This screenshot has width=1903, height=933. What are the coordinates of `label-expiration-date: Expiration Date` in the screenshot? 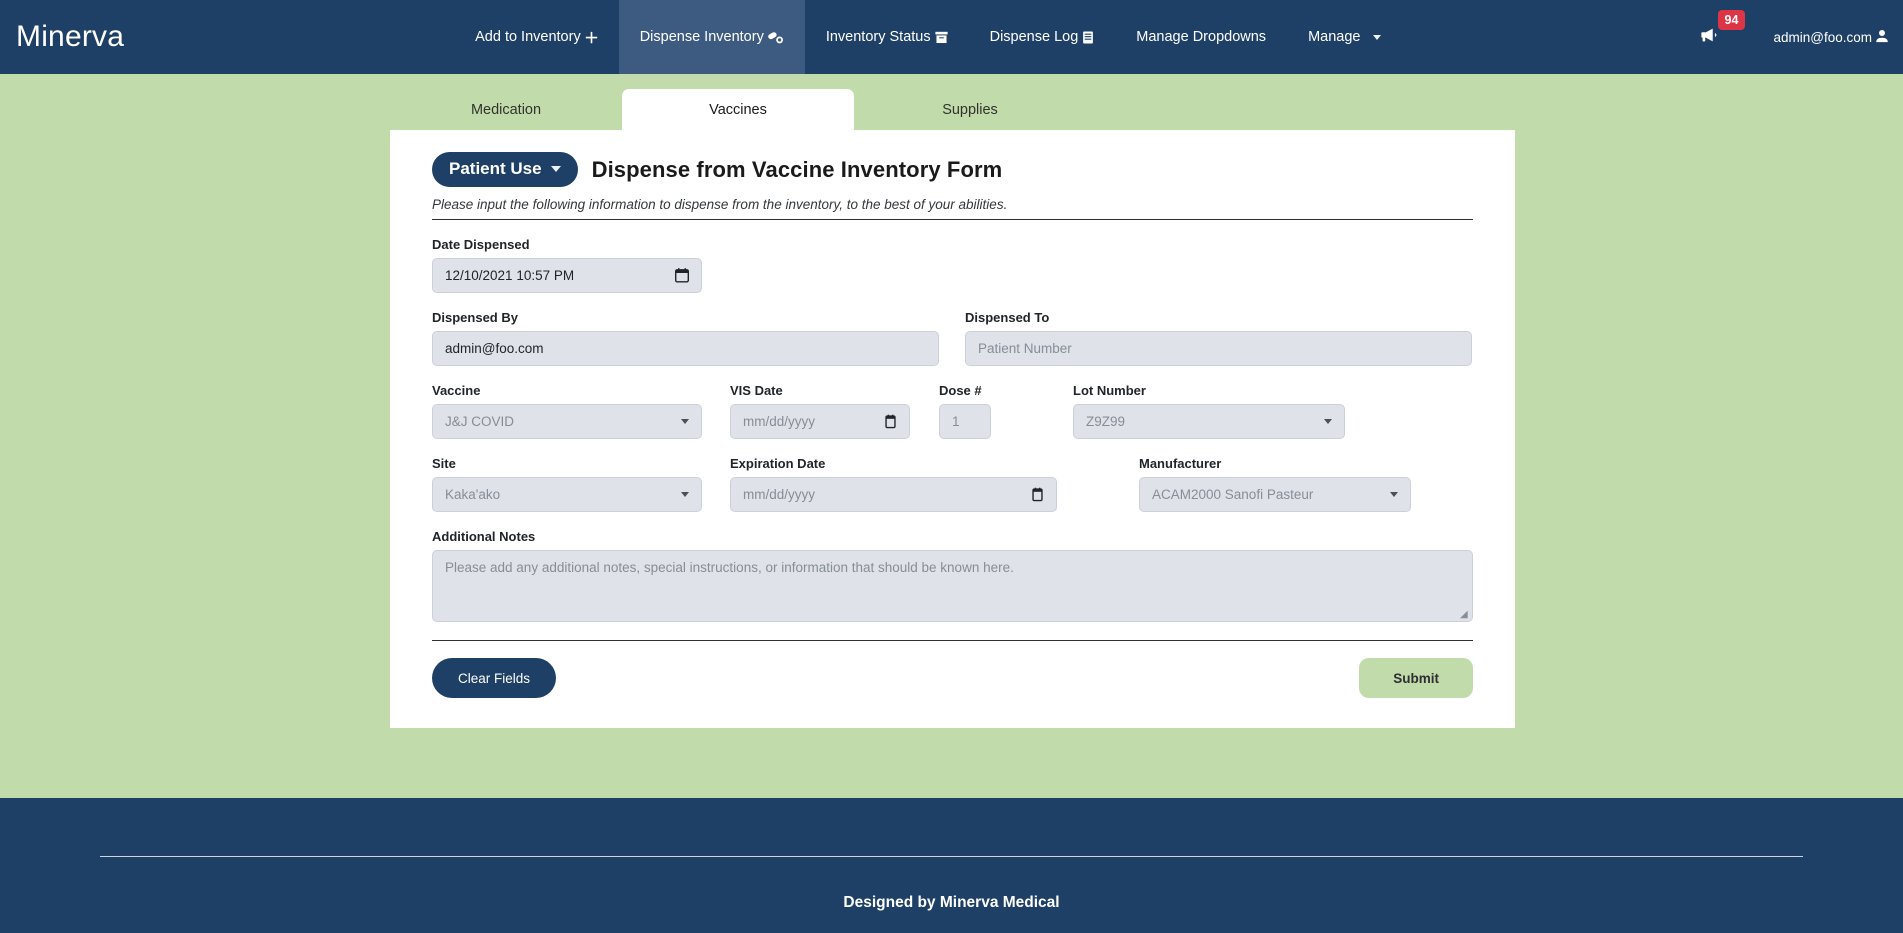 It's located at (778, 463).